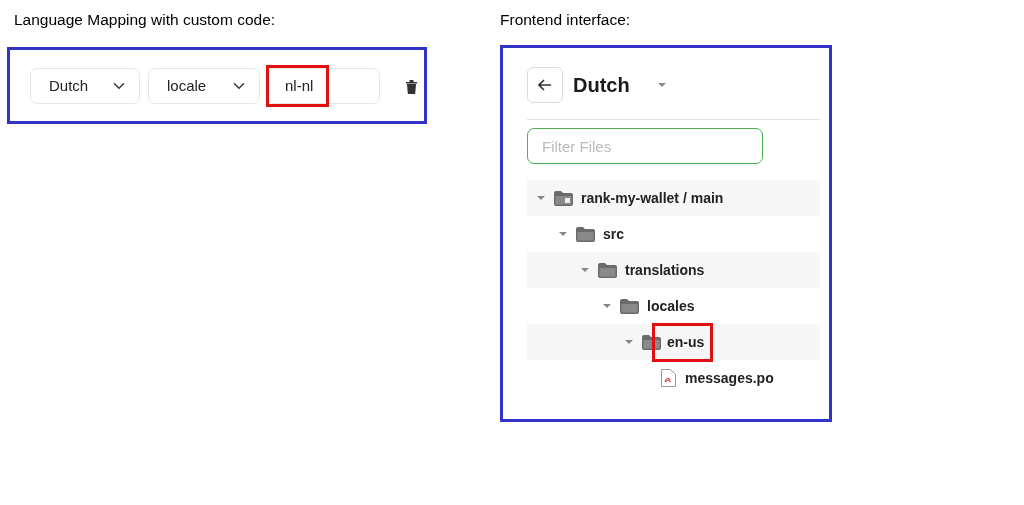 The image size is (1024, 505). Describe the element at coordinates (324, 85) in the screenshot. I see `custom-code-field: nl-nl` at that location.